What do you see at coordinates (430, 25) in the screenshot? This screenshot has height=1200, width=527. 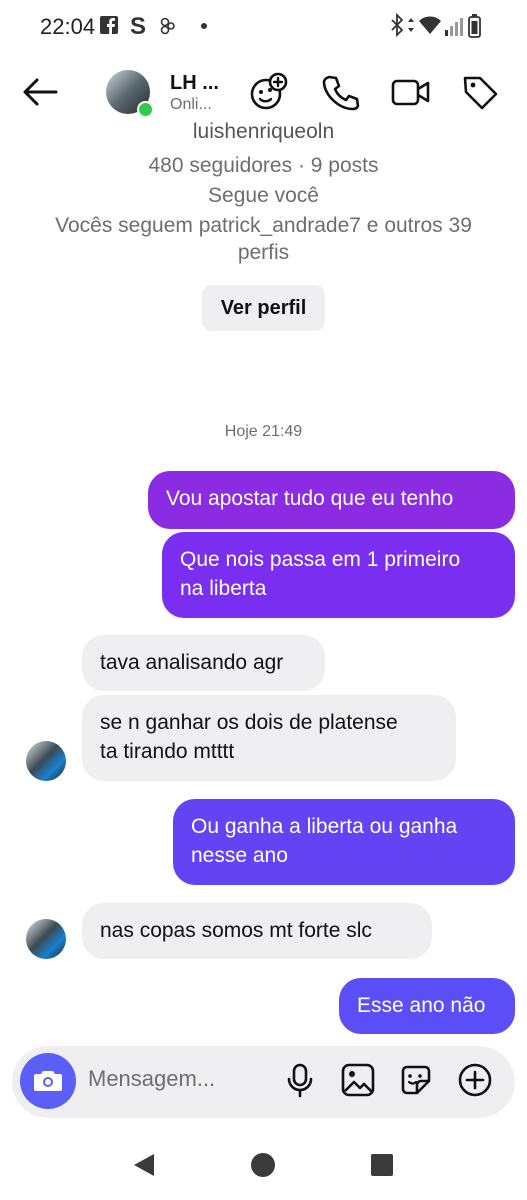 I see `wifi-icon` at bounding box center [430, 25].